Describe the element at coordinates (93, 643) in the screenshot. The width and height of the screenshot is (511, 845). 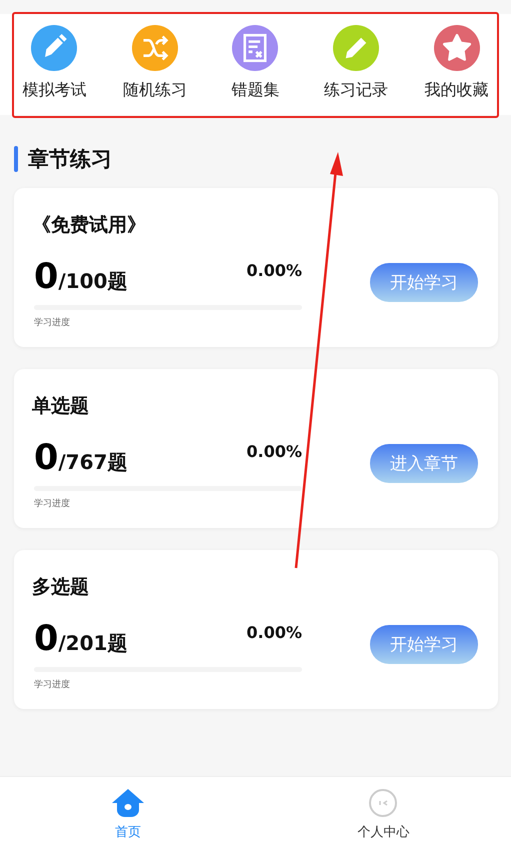
I see `total-count: /201题` at that location.